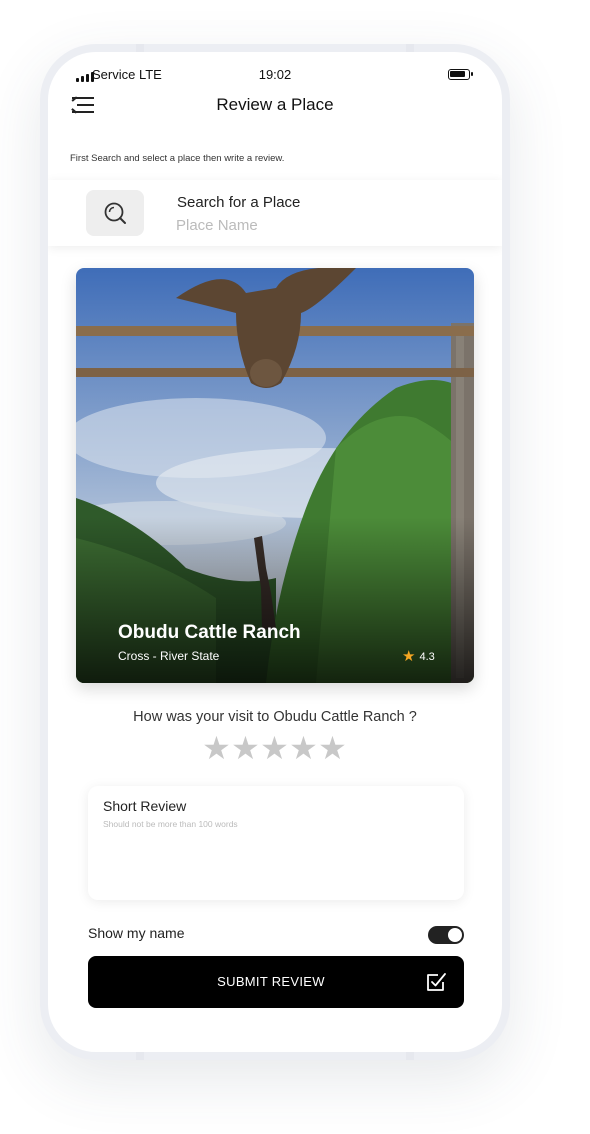 Image resolution: width=590 pixels, height=1134 pixels. Describe the element at coordinates (169, 656) in the screenshot. I see `place-location: Cross - River State` at that location.